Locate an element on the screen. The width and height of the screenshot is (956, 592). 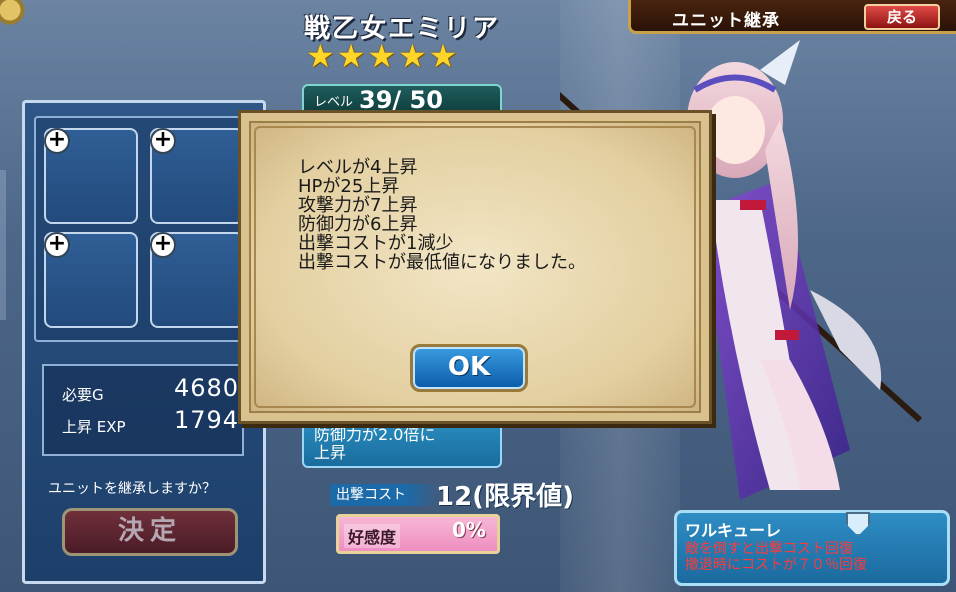
rarity-stars: ★ ★ ★ ★ ★ is located at coordinates (381, 56).